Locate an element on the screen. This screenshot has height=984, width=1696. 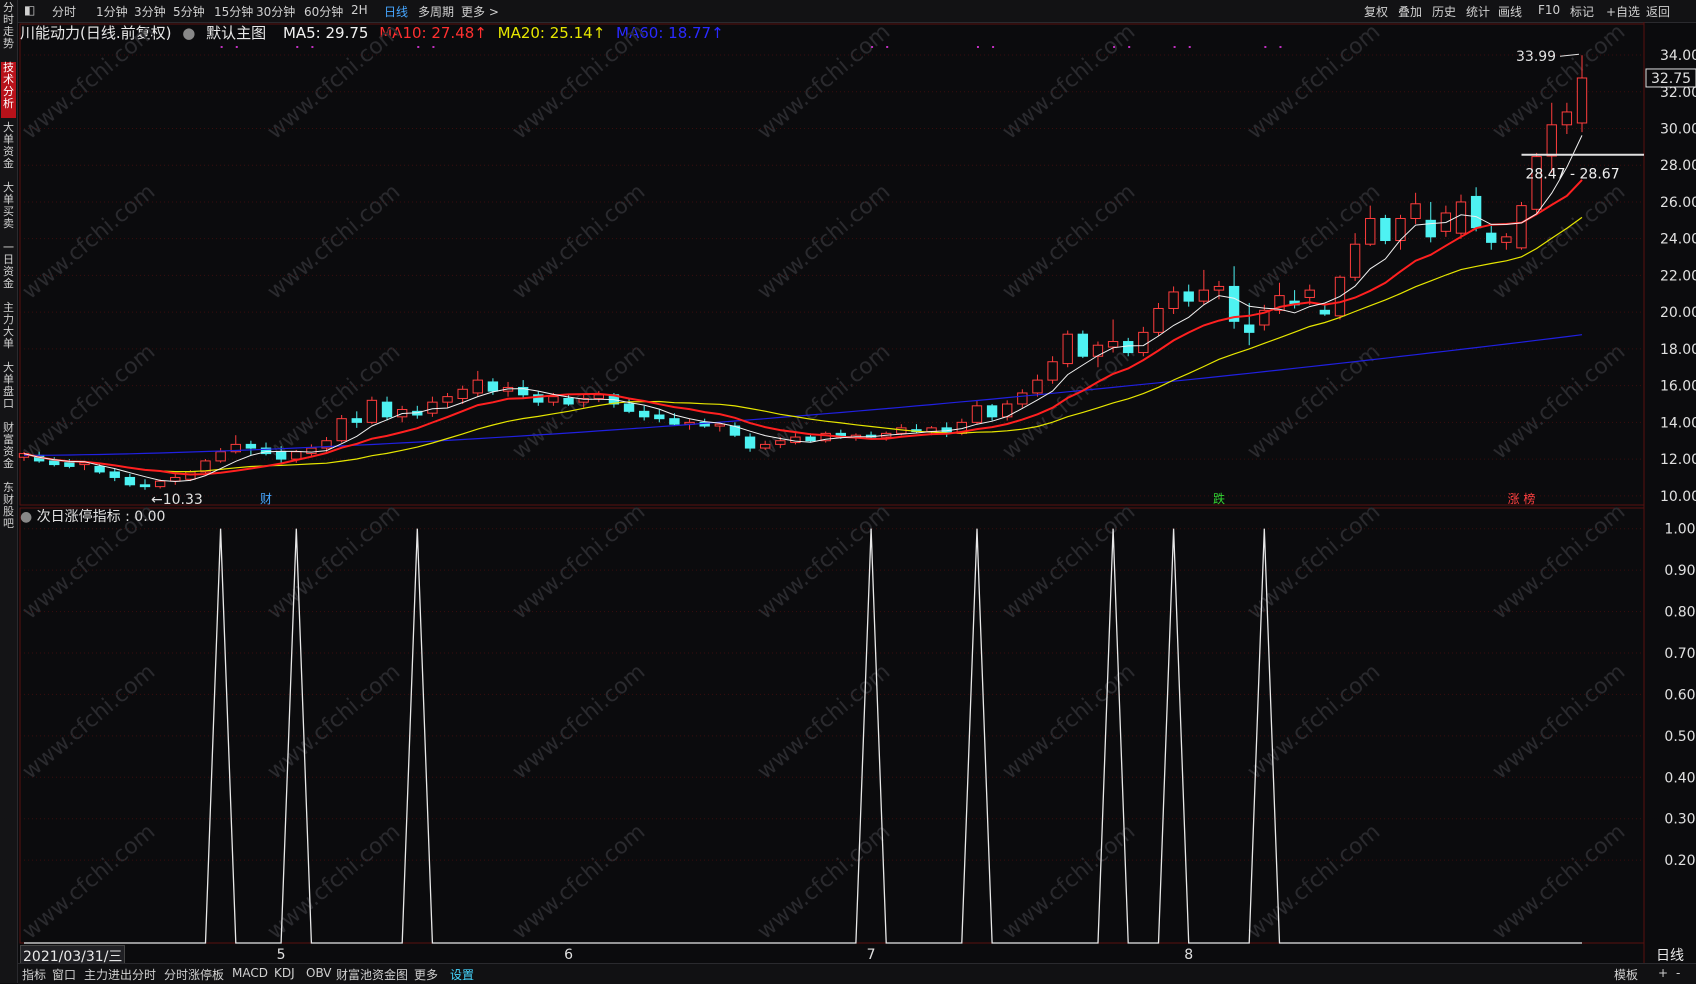
toolbar-item-7: 2H is located at coordinates (359, 10).